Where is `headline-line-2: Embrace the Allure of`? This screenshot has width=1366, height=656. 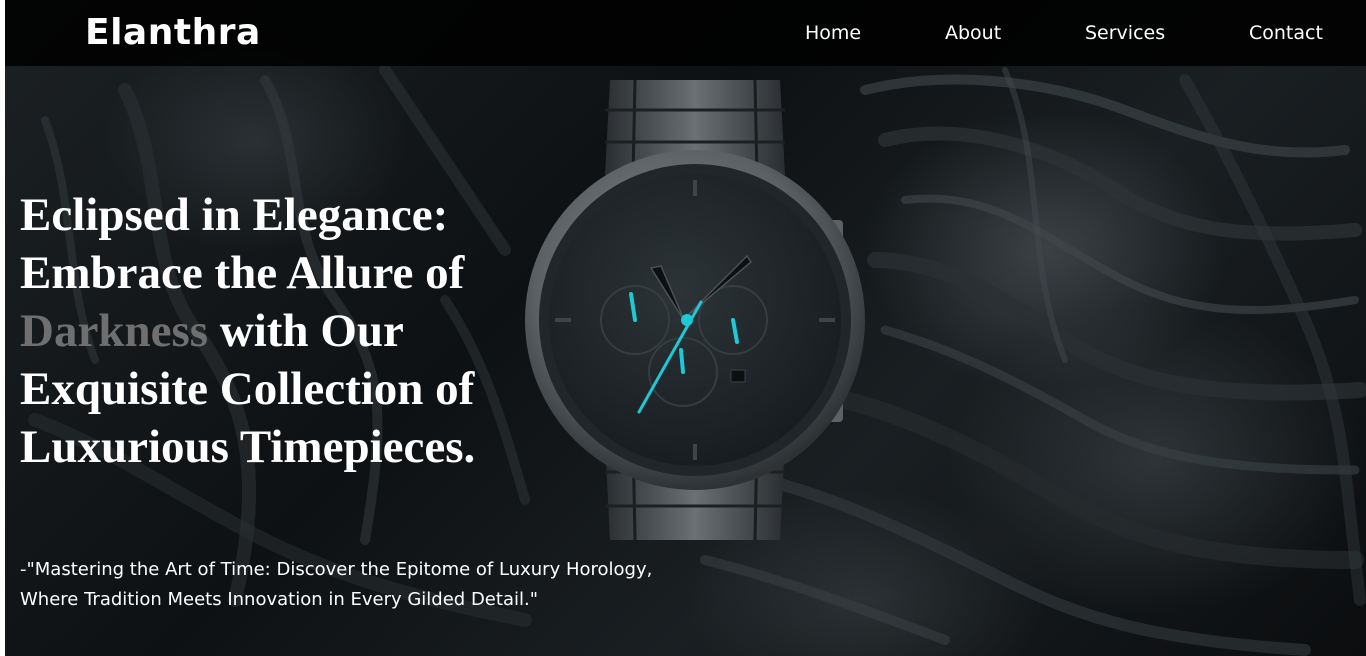
headline-line-2: Embrace the Allure of is located at coordinates (242, 273).